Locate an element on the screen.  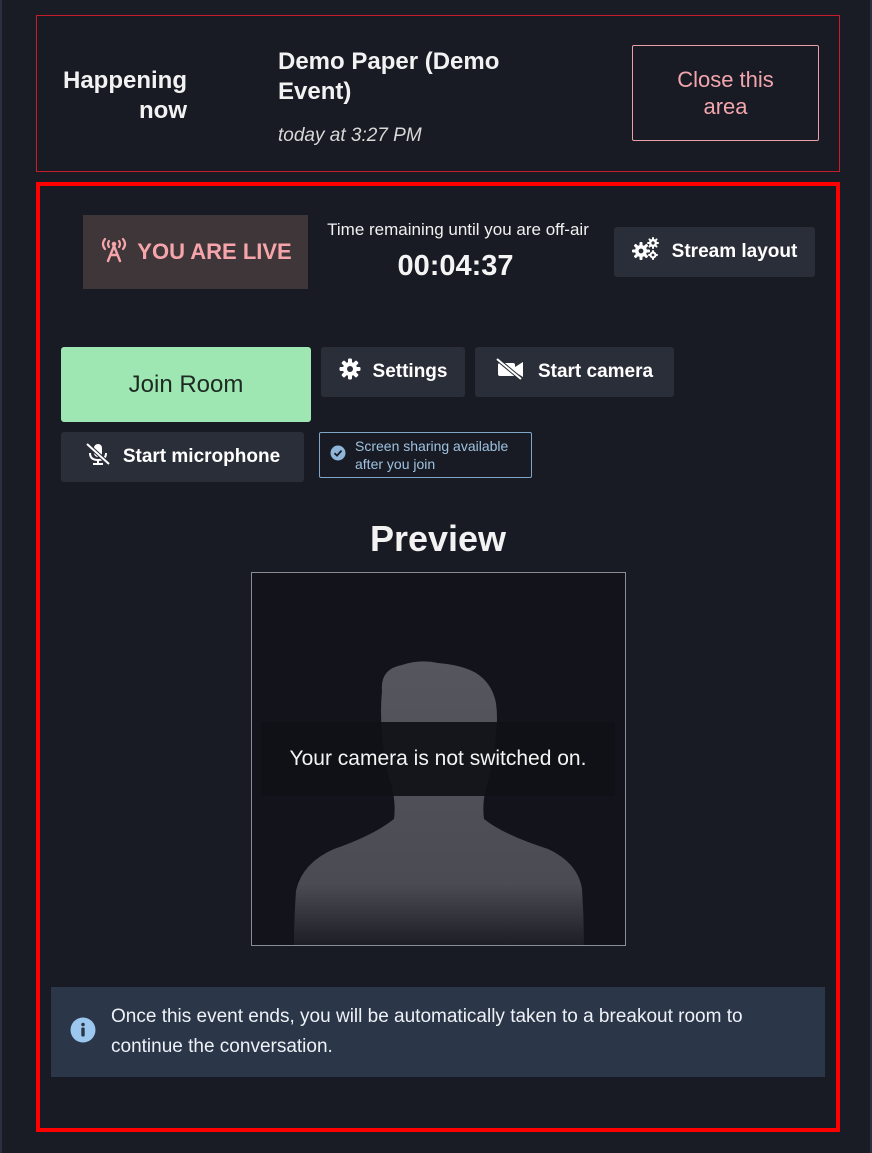
start-camera-label: Start camera is located at coordinates (595, 371).